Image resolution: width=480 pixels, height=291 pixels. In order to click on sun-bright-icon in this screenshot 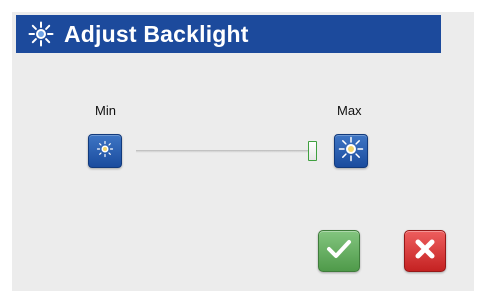, I will do `click(351, 151)`.